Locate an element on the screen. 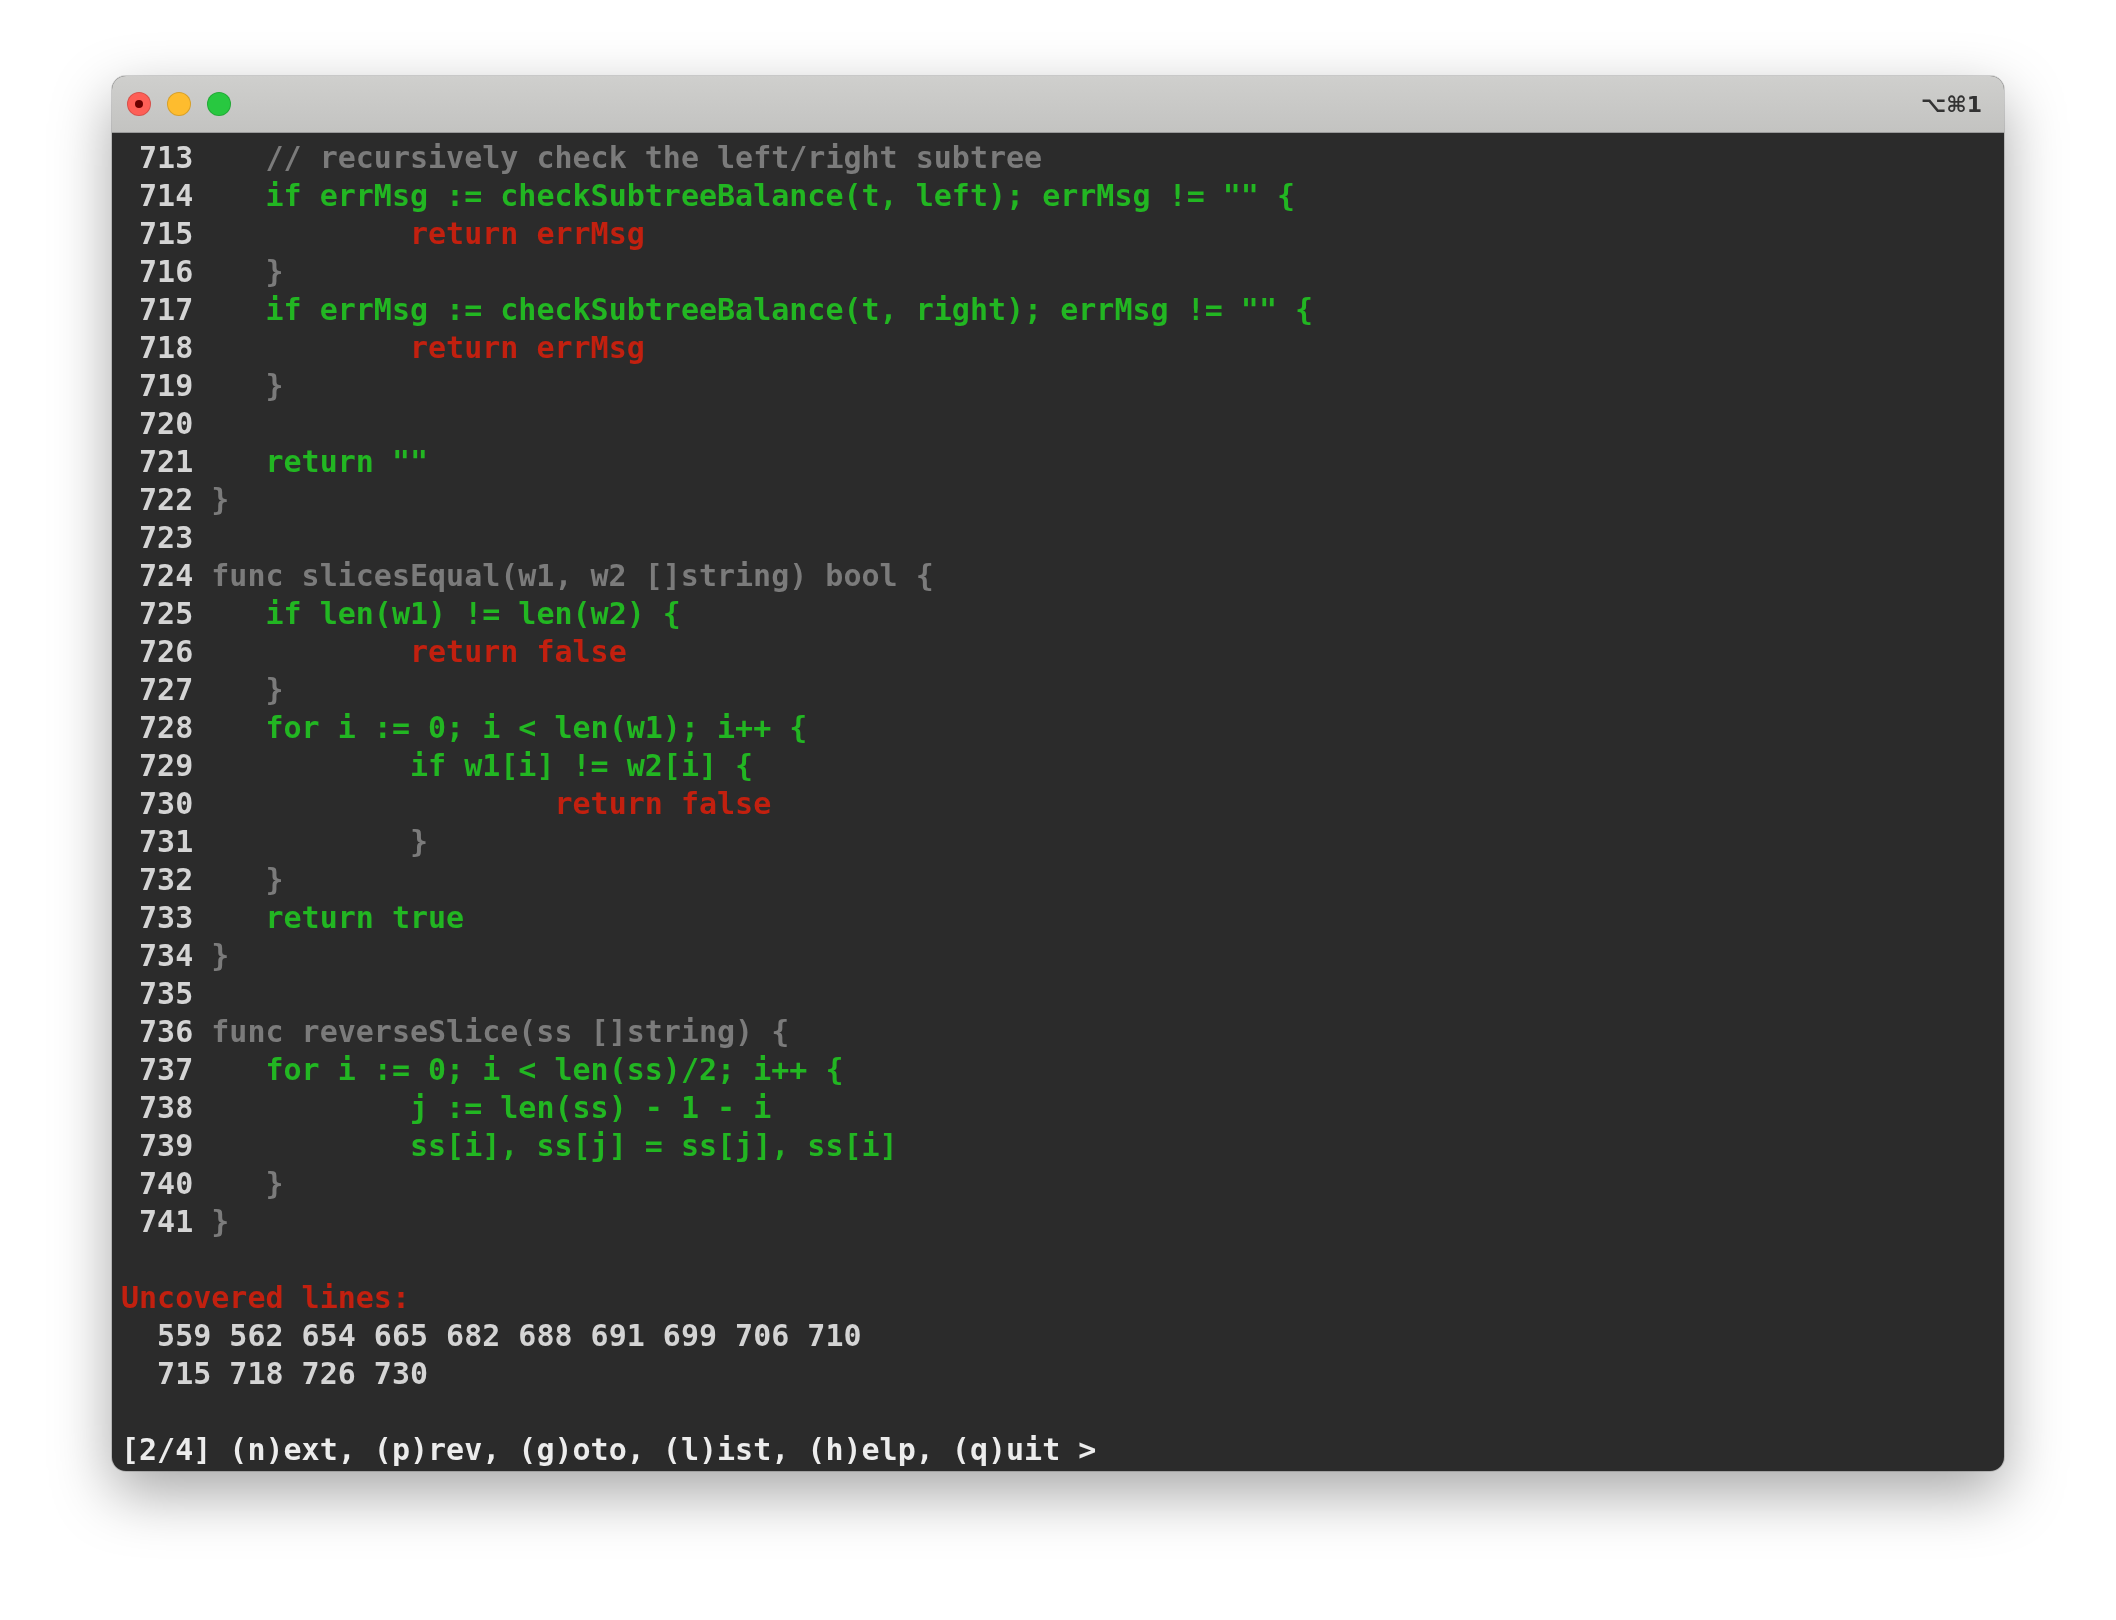 This screenshot has width=2116, height=1620. line-number: 732 is located at coordinates (166, 880).